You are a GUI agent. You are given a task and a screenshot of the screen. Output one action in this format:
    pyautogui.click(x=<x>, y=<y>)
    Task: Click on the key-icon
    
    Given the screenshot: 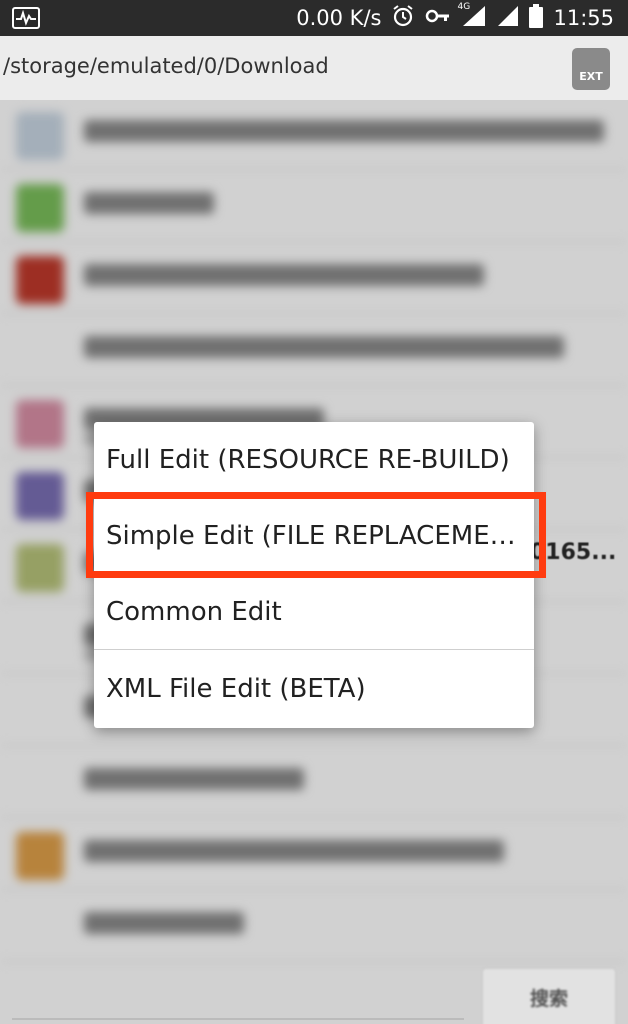 What is the action you would take?
    pyautogui.click(x=438, y=18)
    